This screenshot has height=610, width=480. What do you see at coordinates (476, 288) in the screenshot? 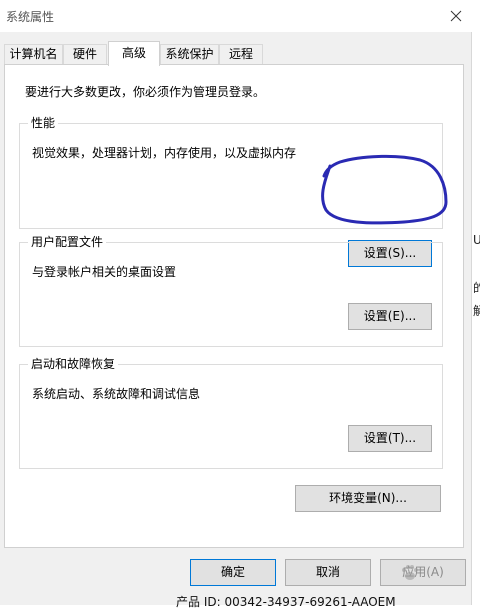
I see `background-window-fragment: 的` at bounding box center [476, 288].